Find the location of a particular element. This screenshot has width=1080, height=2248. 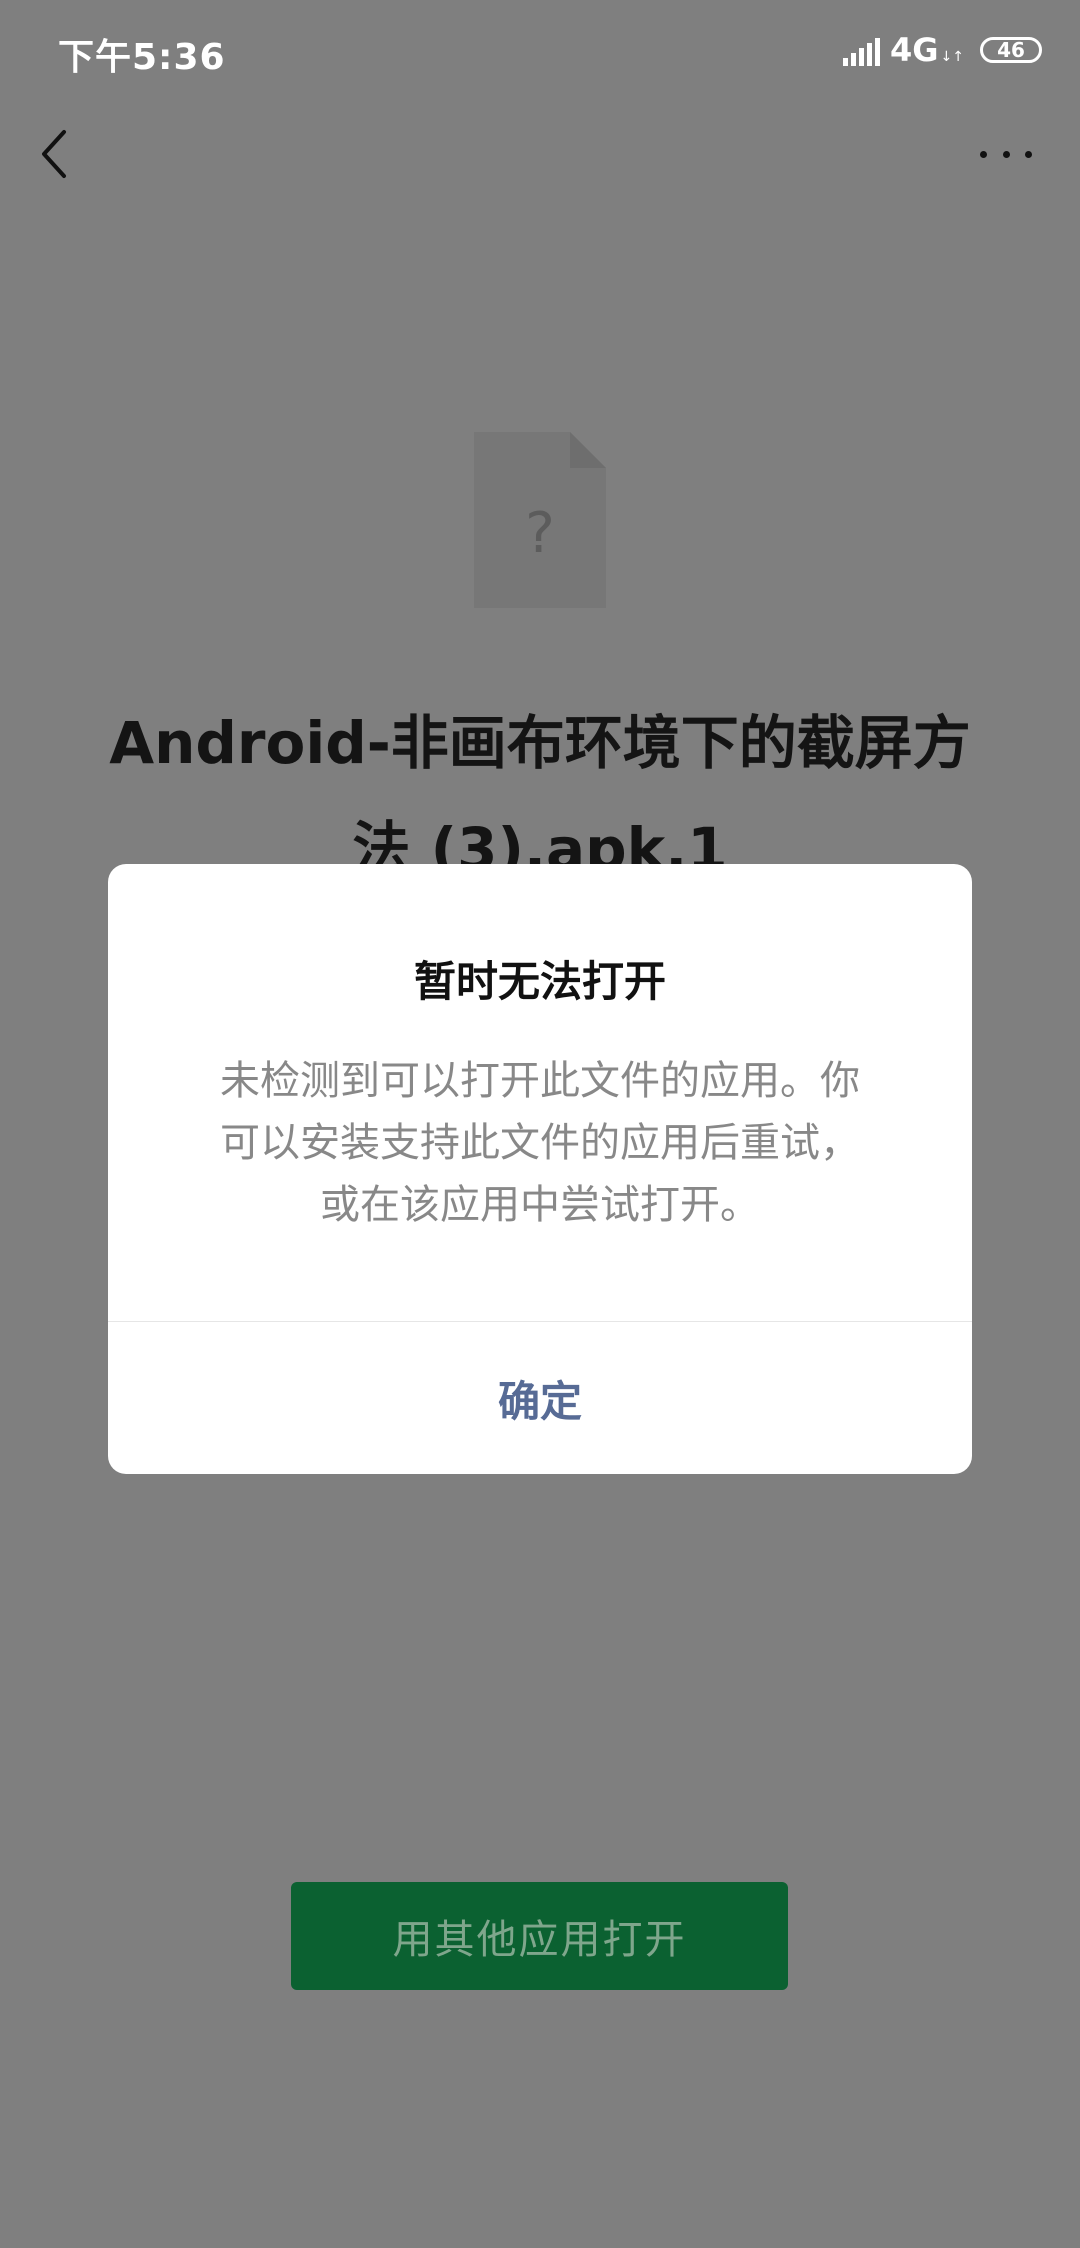

chevron-left-icon is located at coordinates (54, 154).